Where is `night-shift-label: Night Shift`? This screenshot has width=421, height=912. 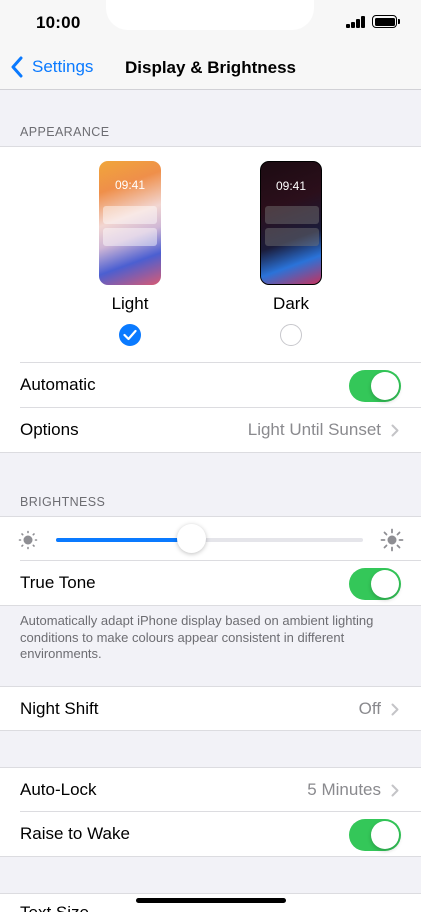
night-shift-label: Night Shift is located at coordinates (59, 708).